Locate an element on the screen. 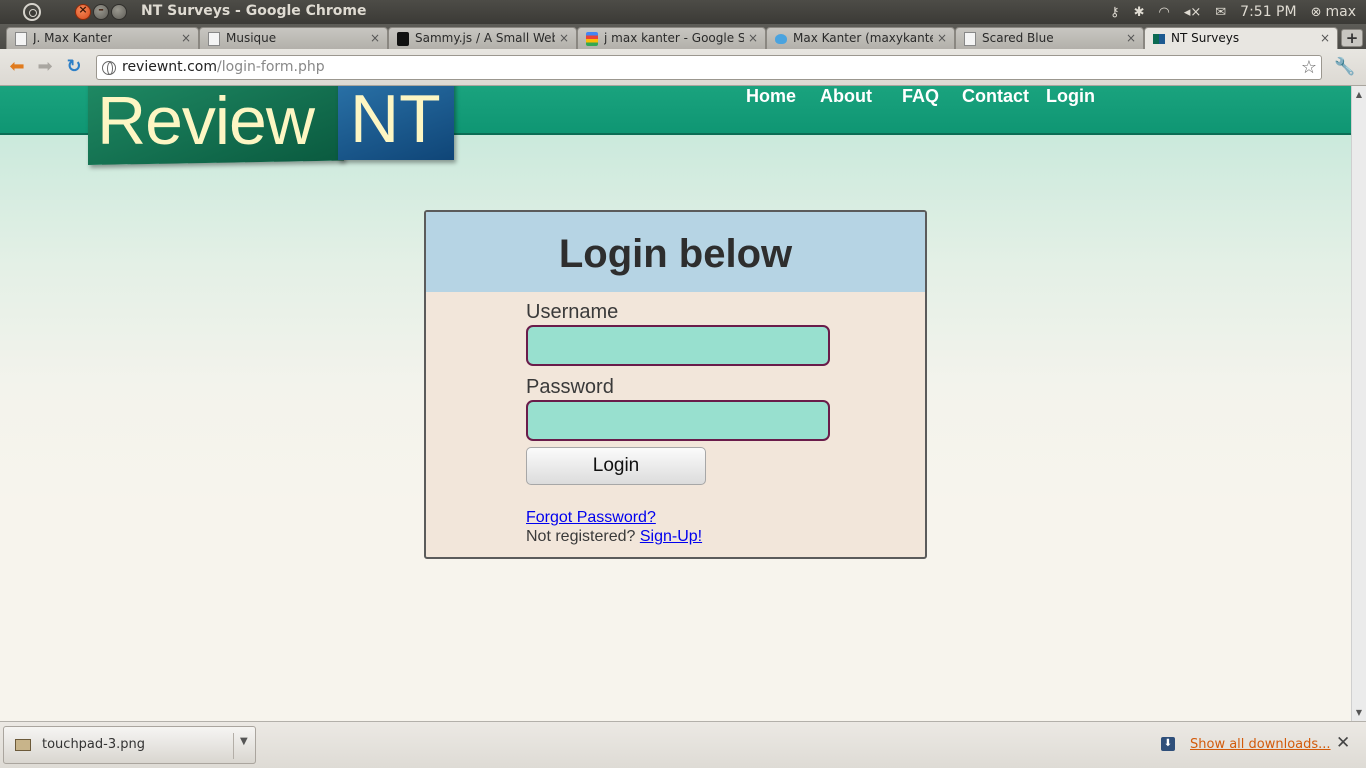 This screenshot has width=1366, height=768. register-prompt: Not registered? Sign-Up! is located at coordinates (614, 537).